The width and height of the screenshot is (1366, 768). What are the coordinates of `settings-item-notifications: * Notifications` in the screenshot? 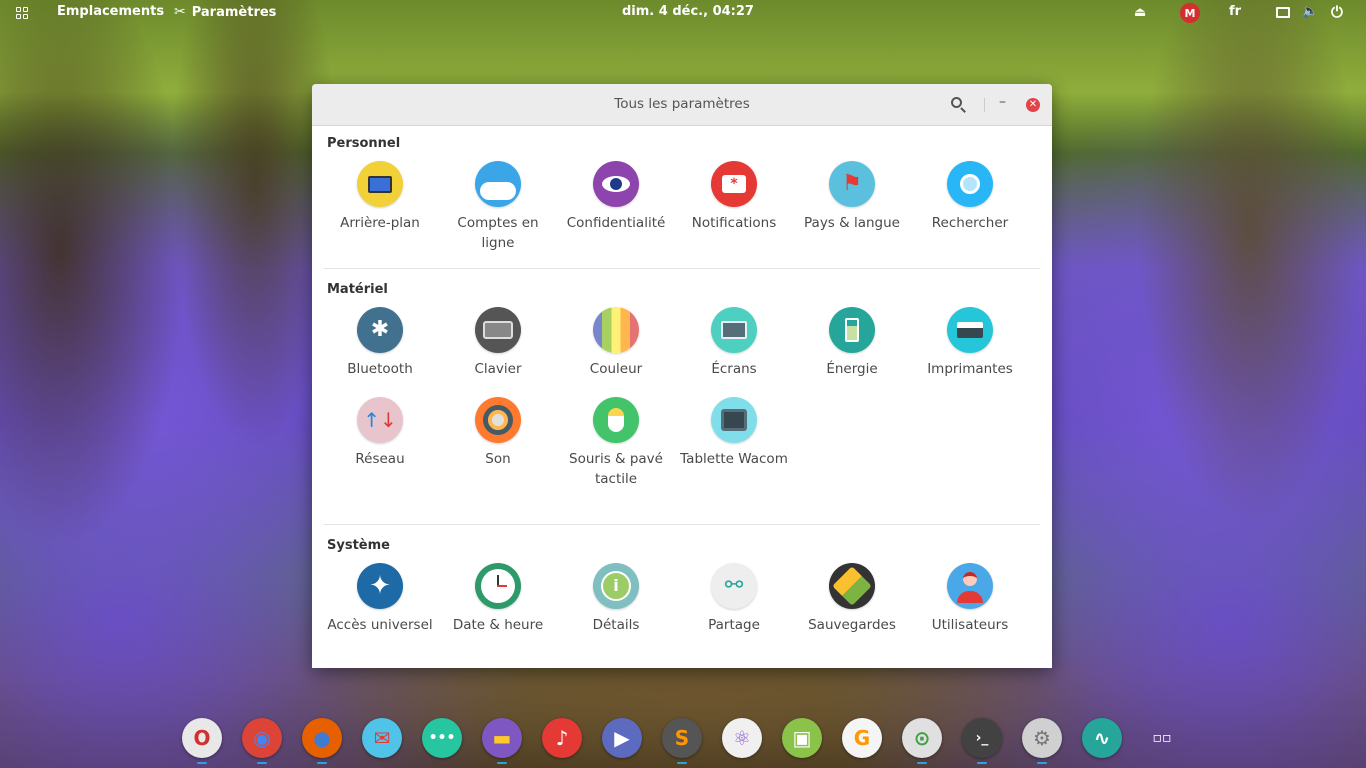 It's located at (734, 197).